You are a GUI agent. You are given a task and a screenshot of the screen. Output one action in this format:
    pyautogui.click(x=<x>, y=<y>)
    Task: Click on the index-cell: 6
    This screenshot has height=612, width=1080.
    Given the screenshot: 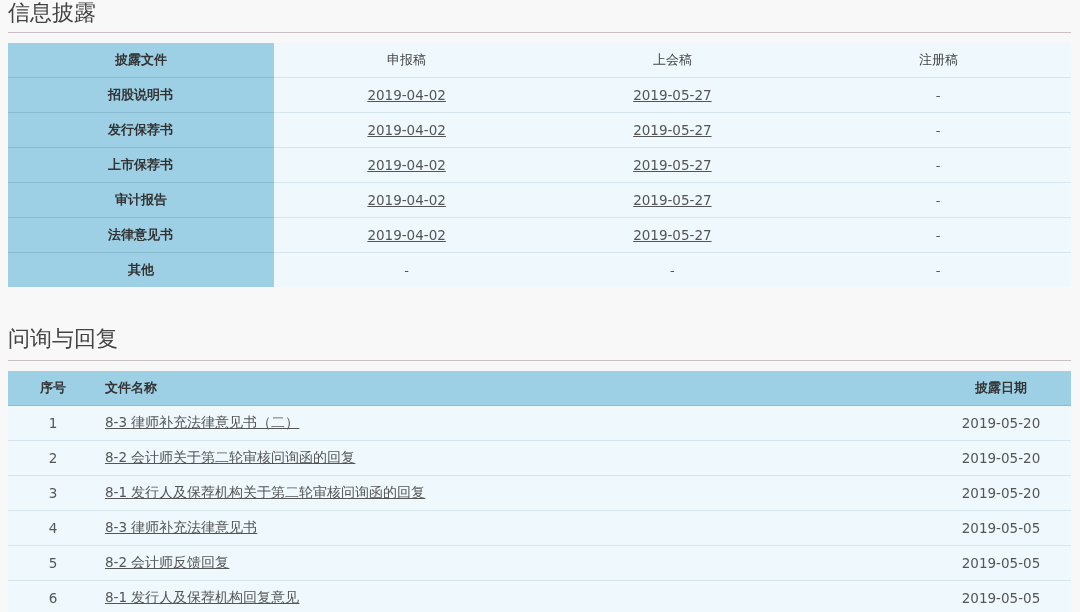 What is the action you would take?
    pyautogui.click(x=53, y=596)
    